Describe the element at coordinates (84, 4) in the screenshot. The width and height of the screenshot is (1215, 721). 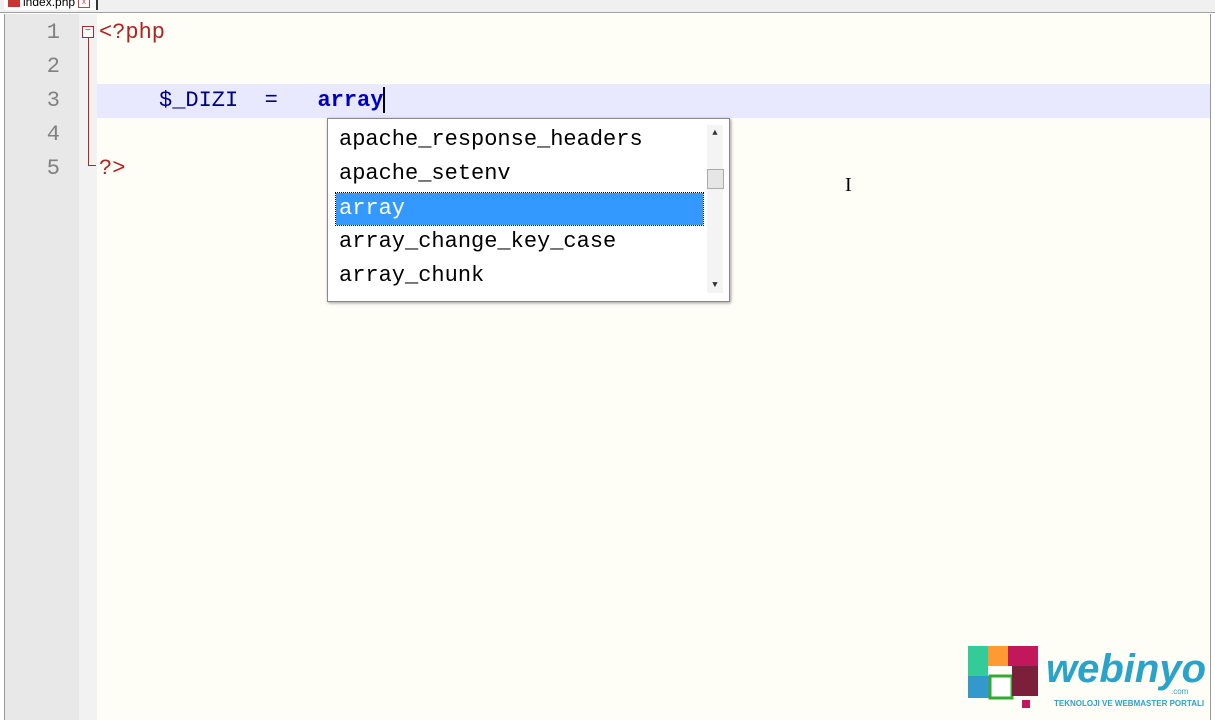
I see `close-tab-icon: x` at that location.